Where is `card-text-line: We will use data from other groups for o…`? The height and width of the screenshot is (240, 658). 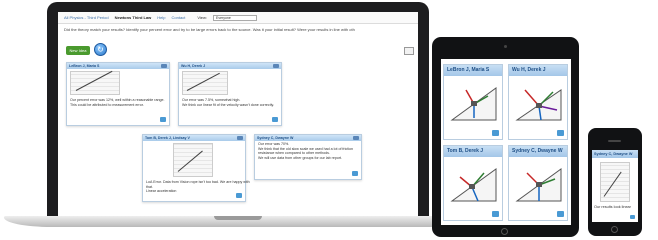
card-text-line: We will use data from other groups for o… is located at coordinates (300, 157).